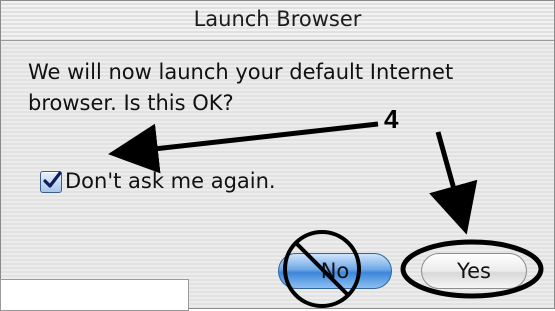 Image resolution: width=555 pixels, height=311 pixels. What do you see at coordinates (391, 119) in the screenshot?
I see `step-number-label: 4` at bounding box center [391, 119].